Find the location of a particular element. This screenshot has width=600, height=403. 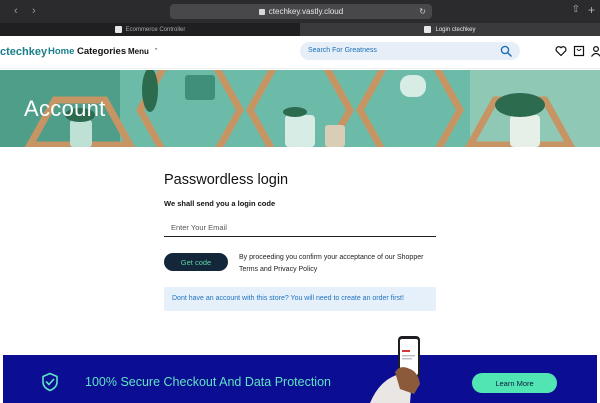

back-icon: ‹ is located at coordinates (16, 11).